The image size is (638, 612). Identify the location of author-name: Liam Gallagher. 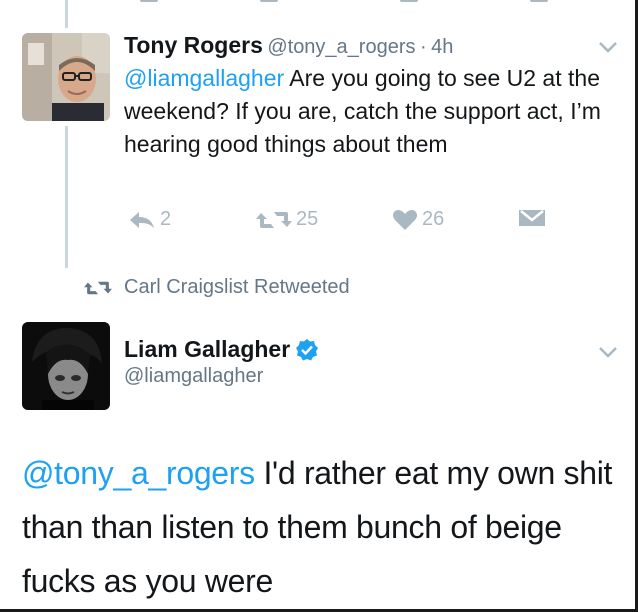
(207, 349).